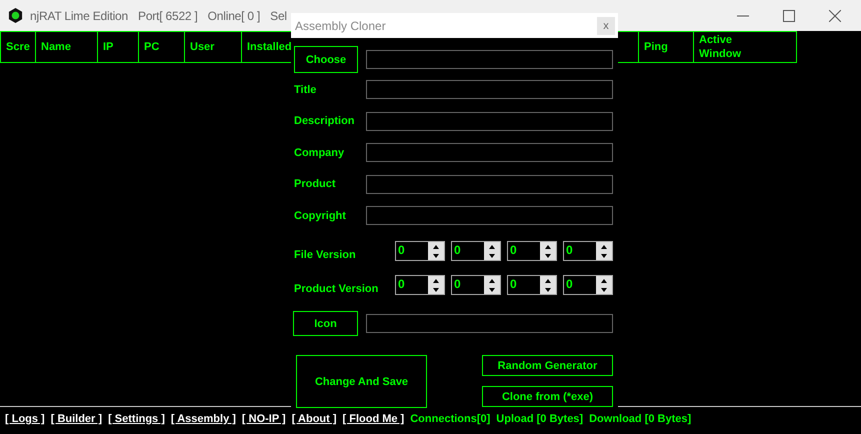  What do you see at coordinates (656, 47) in the screenshot?
I see `column-header: Ping` at bounding box center [656, 47].